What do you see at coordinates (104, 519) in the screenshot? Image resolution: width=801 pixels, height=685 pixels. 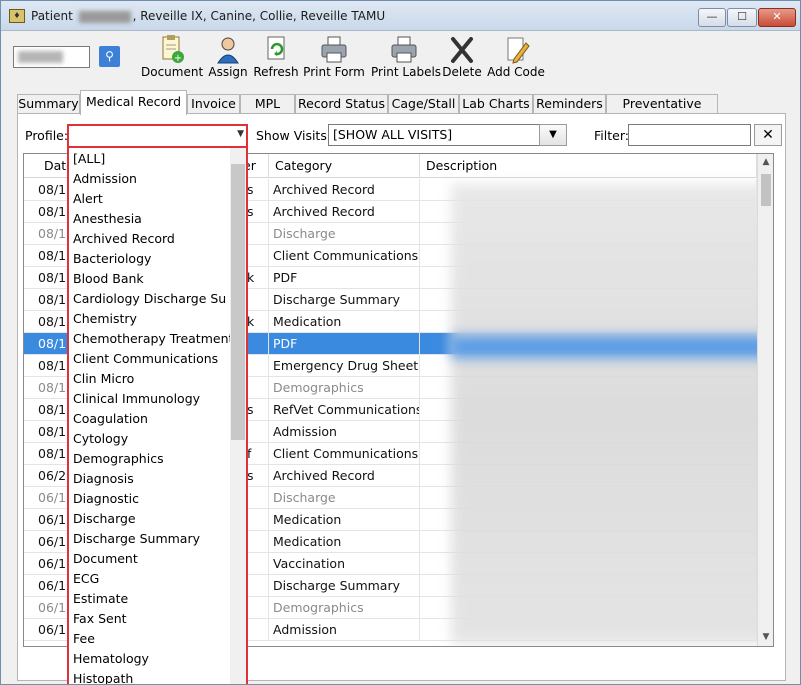 I see `profile-option: Discharge` at bounding box center [104, 519].